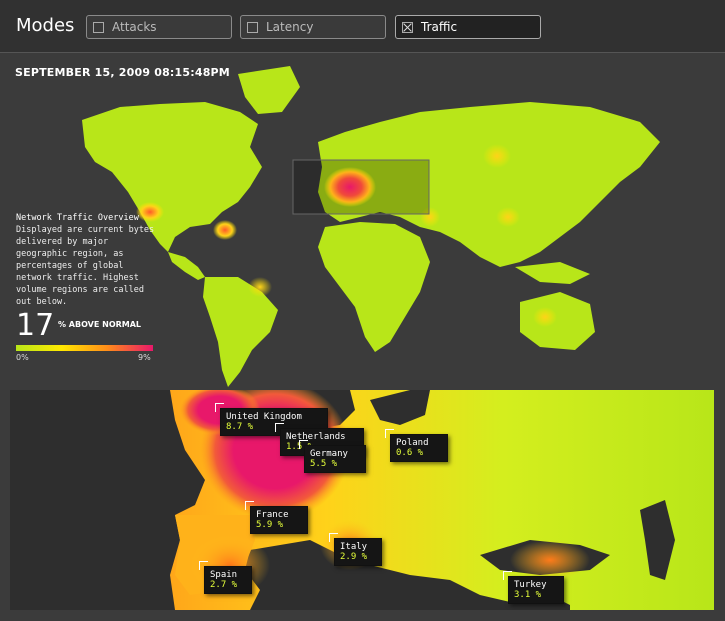 The width and height of the screenshot is (725, 621). Describe the element at coordinates (186, 266) in the screenshot. I see `central-america-shape` at that location.